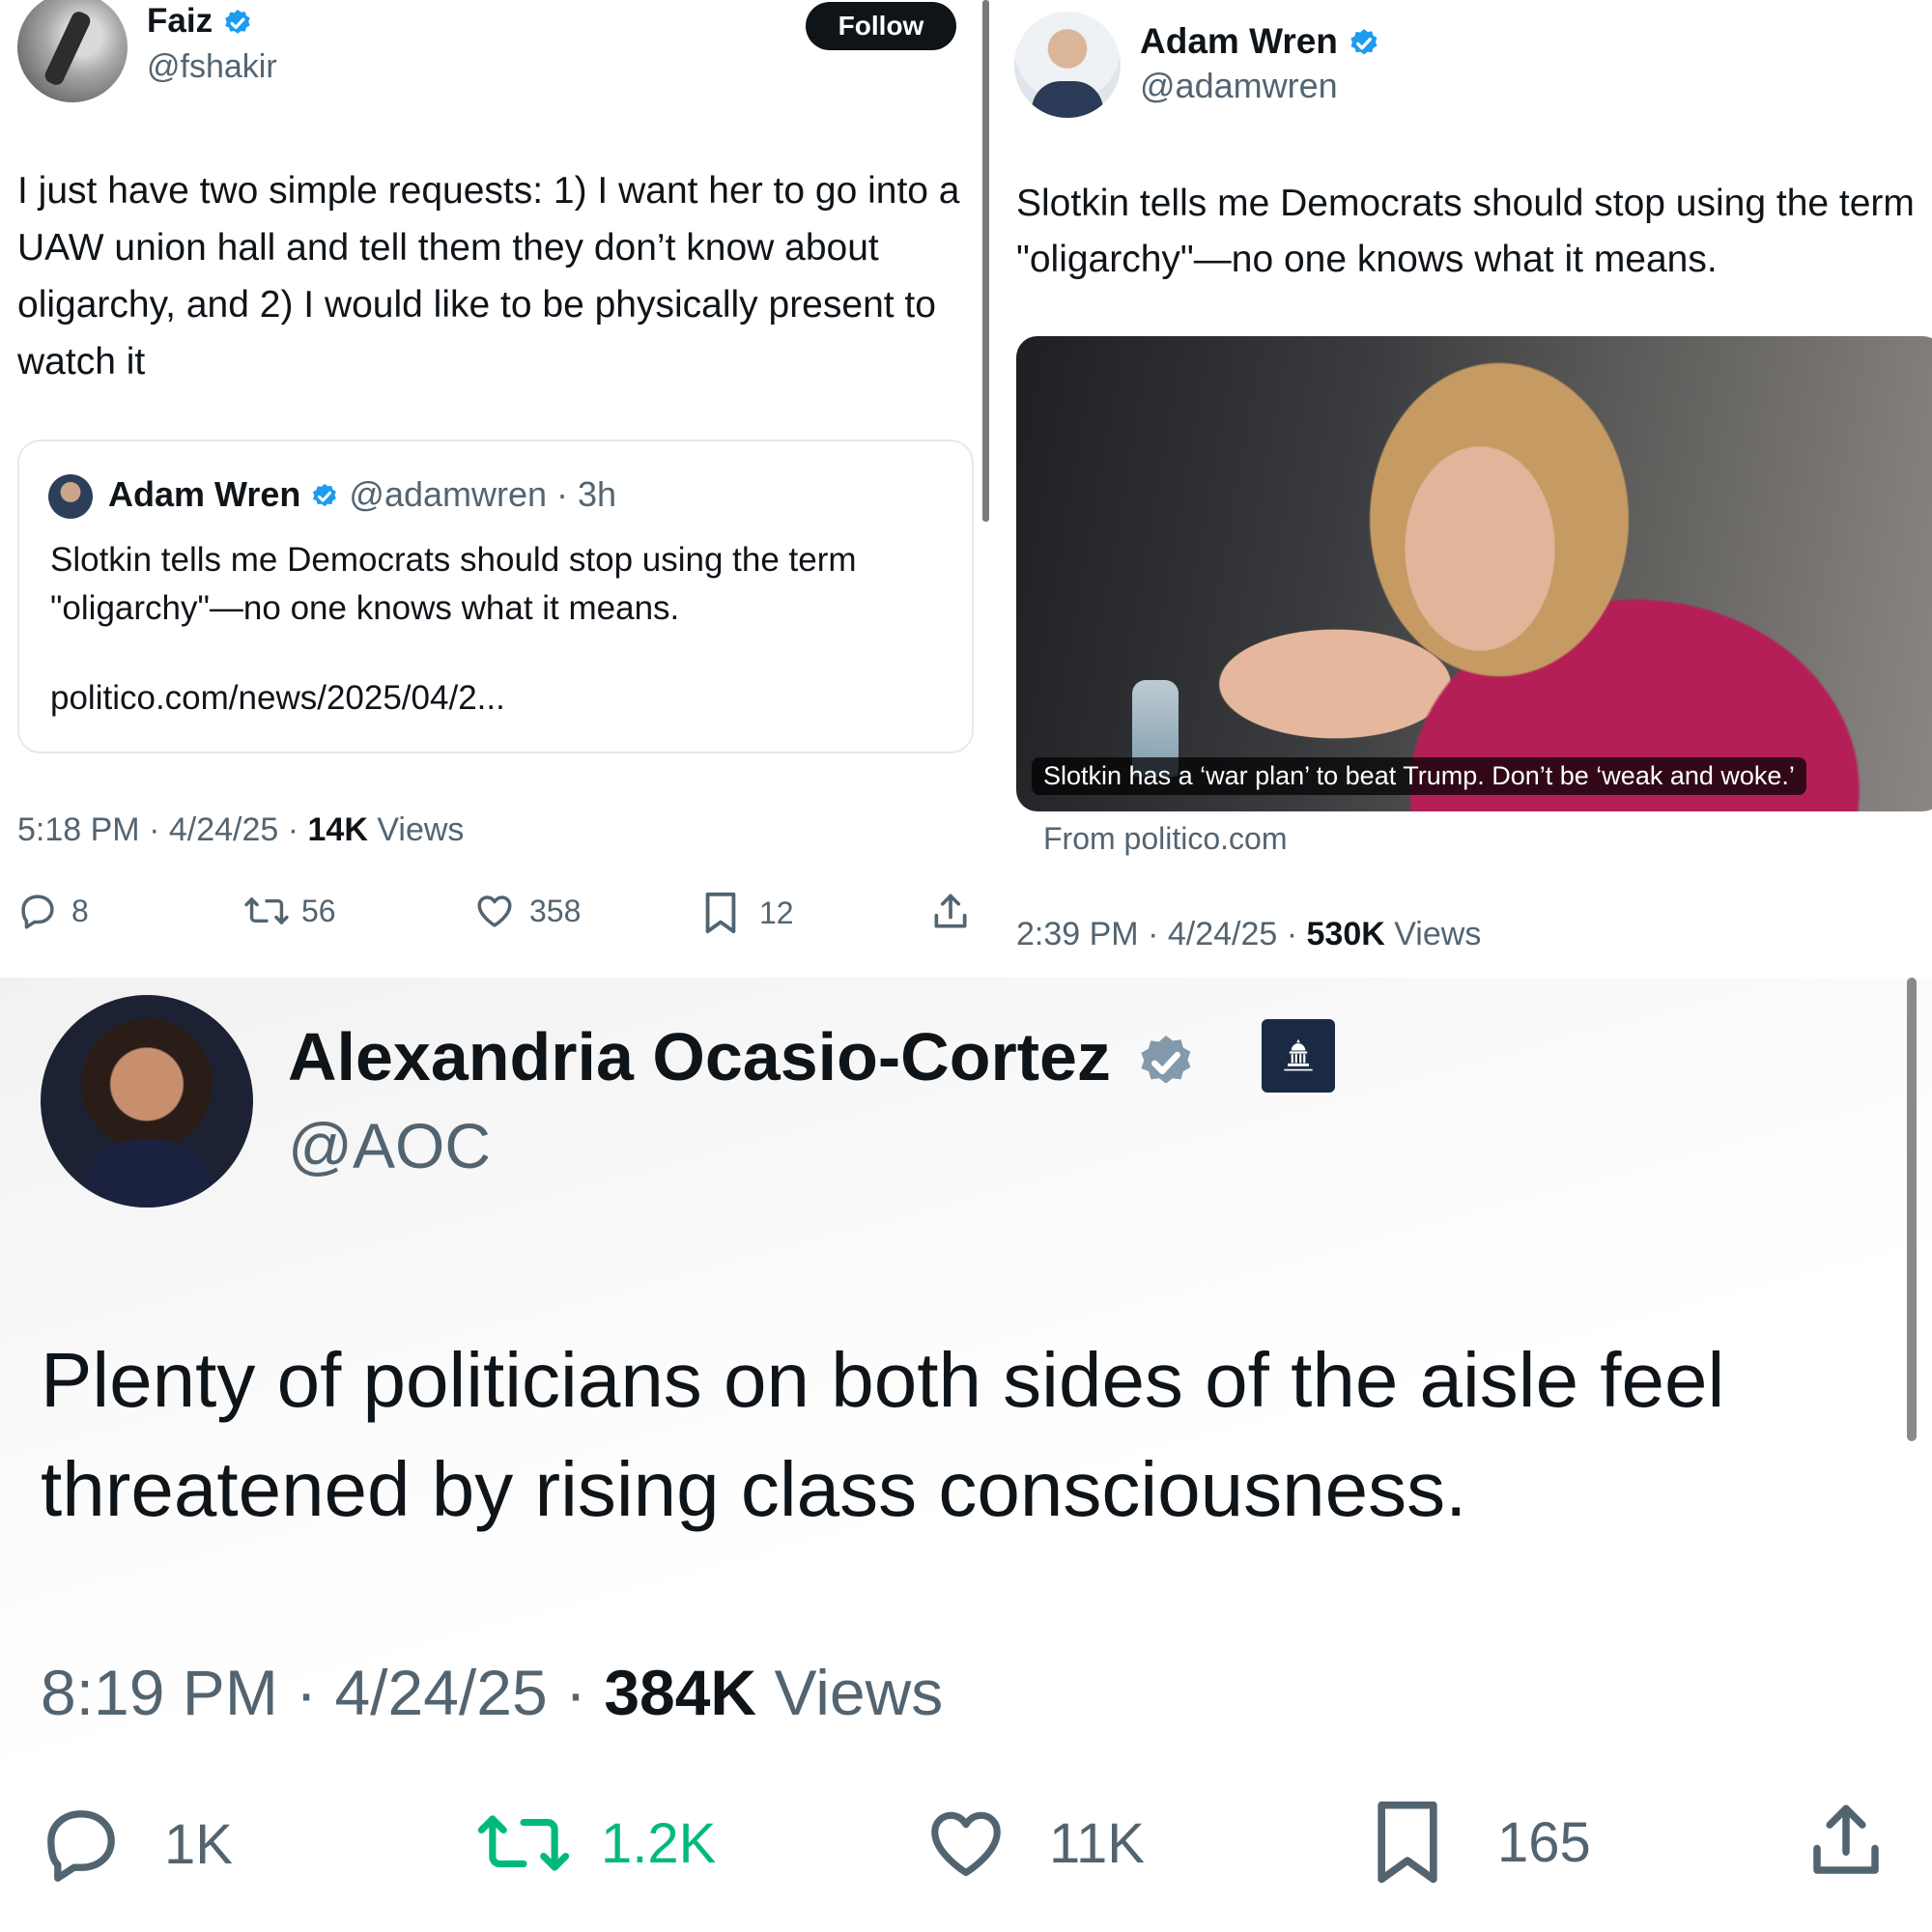  Describe the element at coordinates (595, 1843) in the screenshot. I see `repost-button: 1.2K` at that location.